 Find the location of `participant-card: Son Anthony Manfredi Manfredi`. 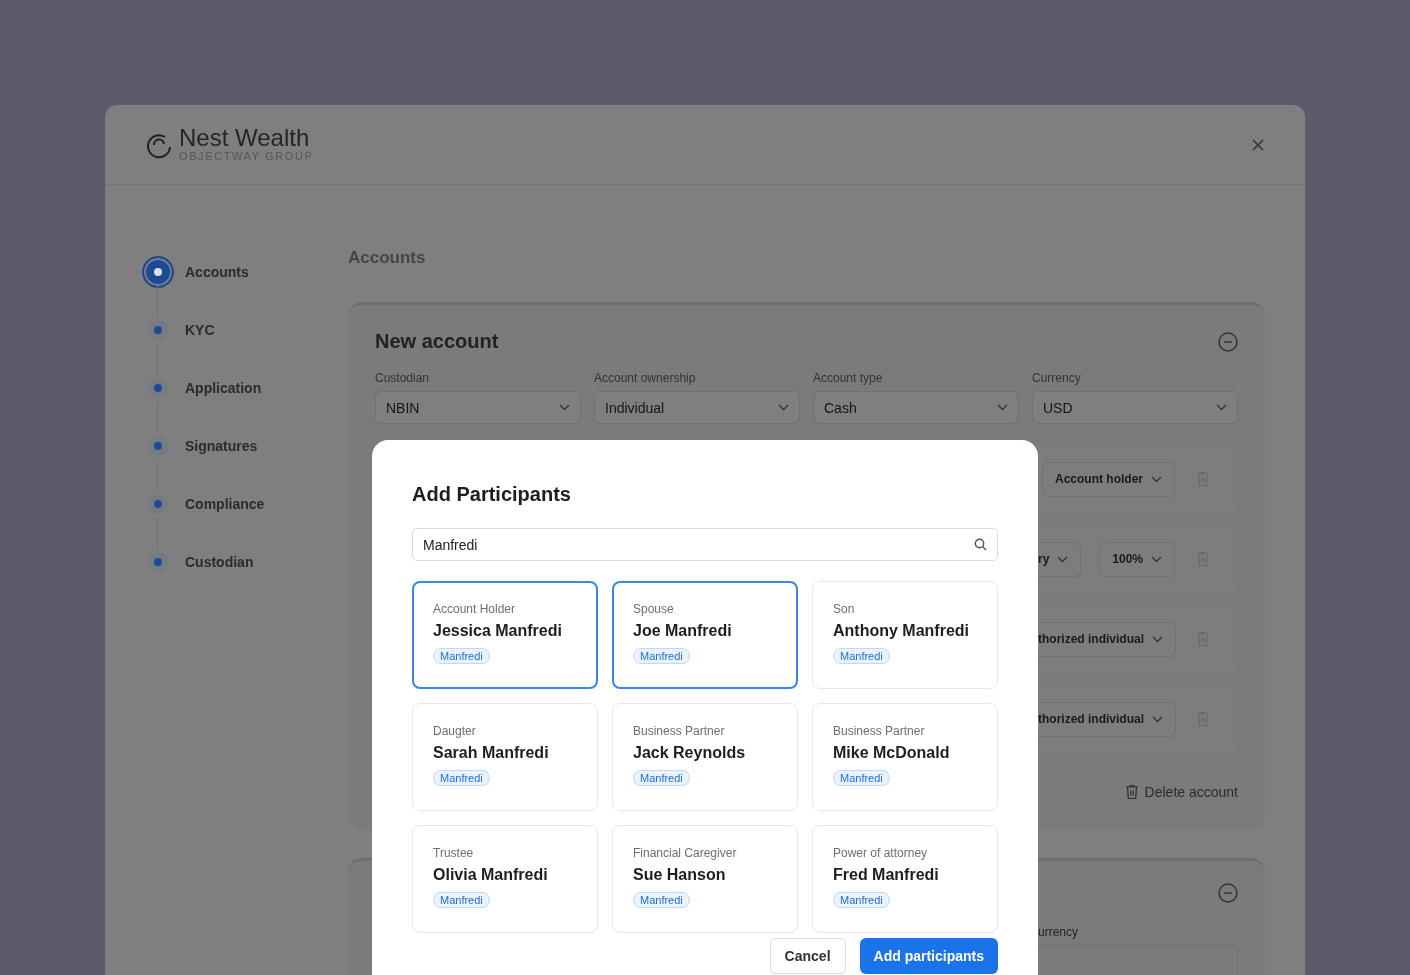

participant-card: Son Anthony Manfredi Manfredi is located at coordinates (905, 635).